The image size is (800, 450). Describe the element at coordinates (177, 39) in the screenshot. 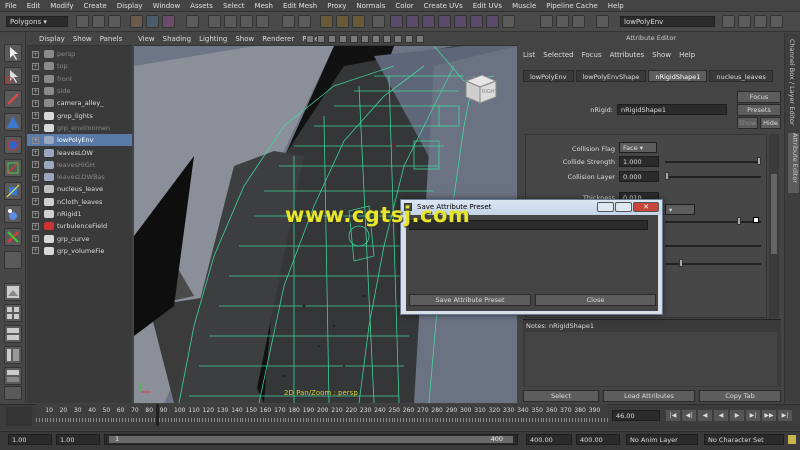

I see `viewport-menu-shading: Shading` at that location.